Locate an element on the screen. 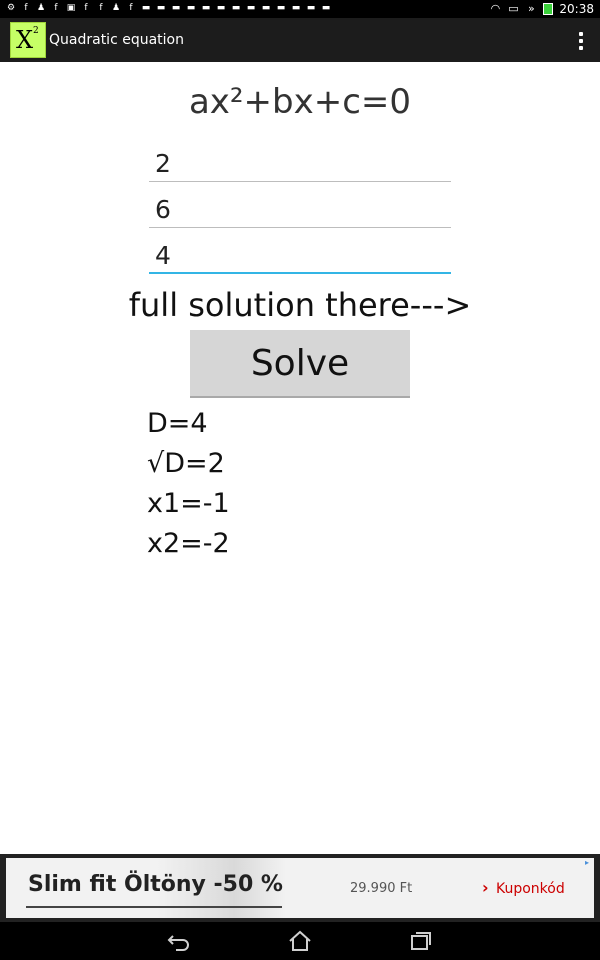 The height and width of the screenshot is (960, 600). navigation-bar is located at coordinates (300, 941).